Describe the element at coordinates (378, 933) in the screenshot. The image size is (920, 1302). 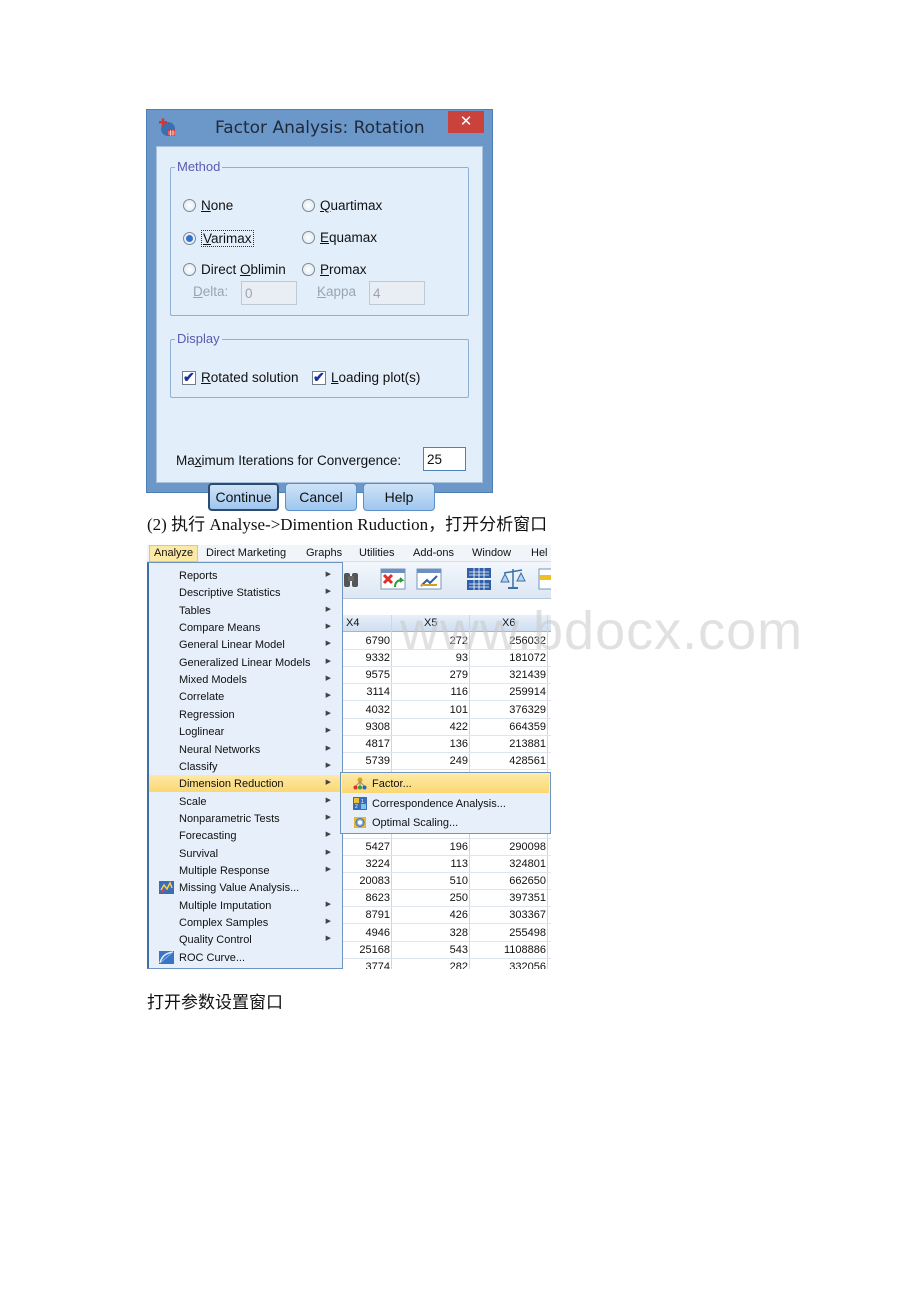
I see `table-cell: 4946` at that location.